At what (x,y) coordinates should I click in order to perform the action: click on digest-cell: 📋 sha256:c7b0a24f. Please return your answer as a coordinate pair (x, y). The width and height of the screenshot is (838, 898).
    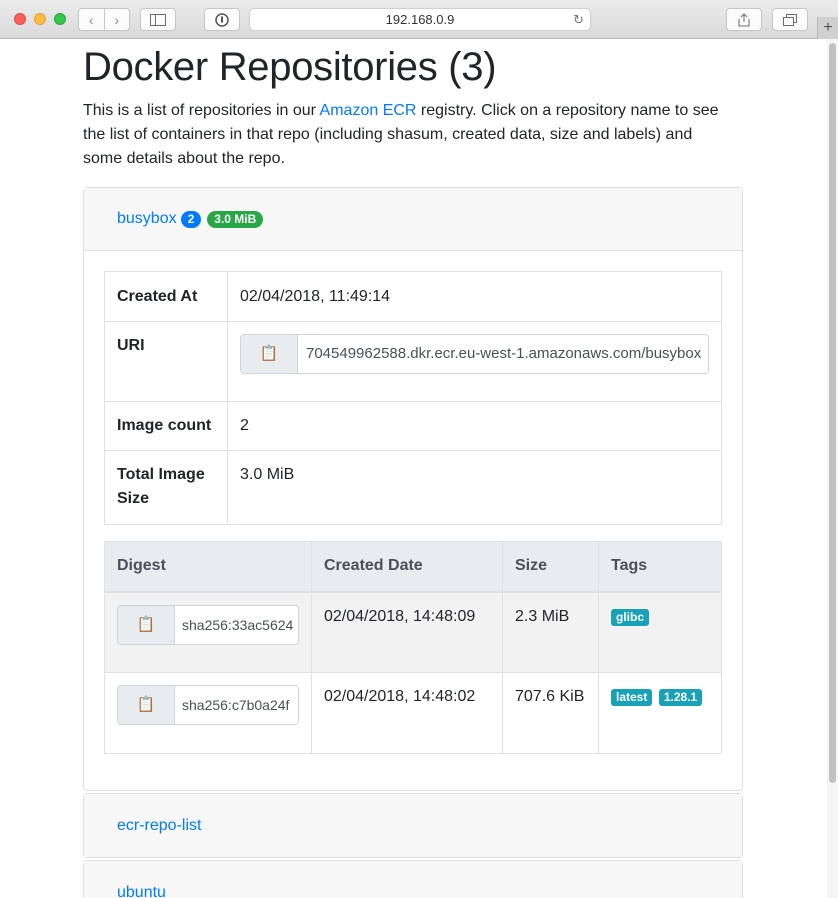
    Looking at the image, I should click on (208, 713).